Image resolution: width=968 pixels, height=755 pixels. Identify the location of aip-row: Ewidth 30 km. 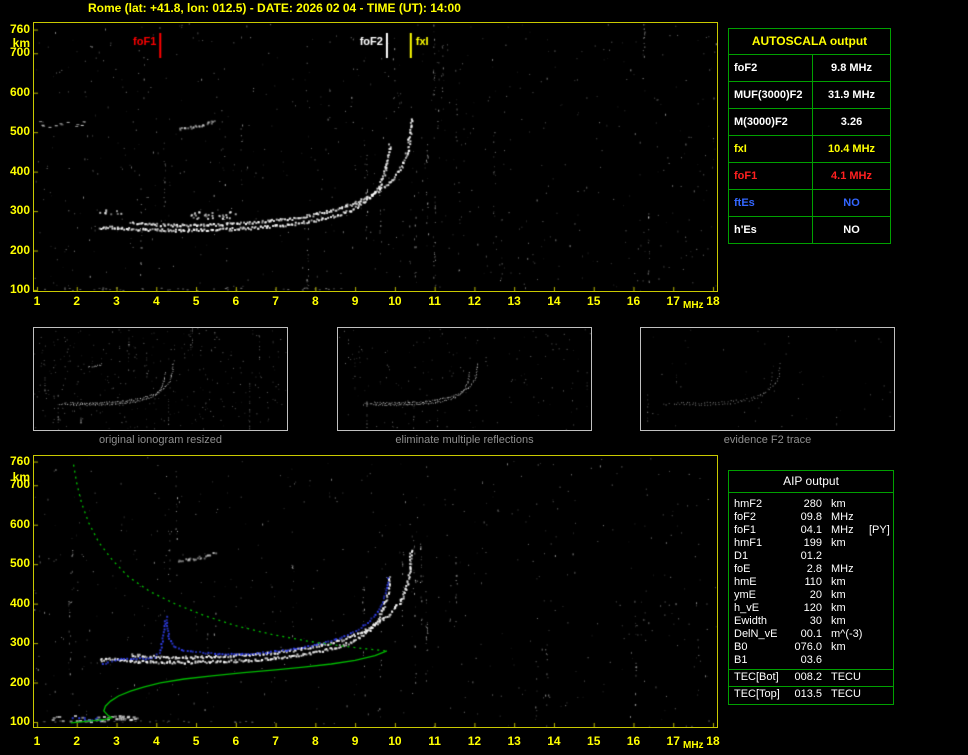
(811, 621).